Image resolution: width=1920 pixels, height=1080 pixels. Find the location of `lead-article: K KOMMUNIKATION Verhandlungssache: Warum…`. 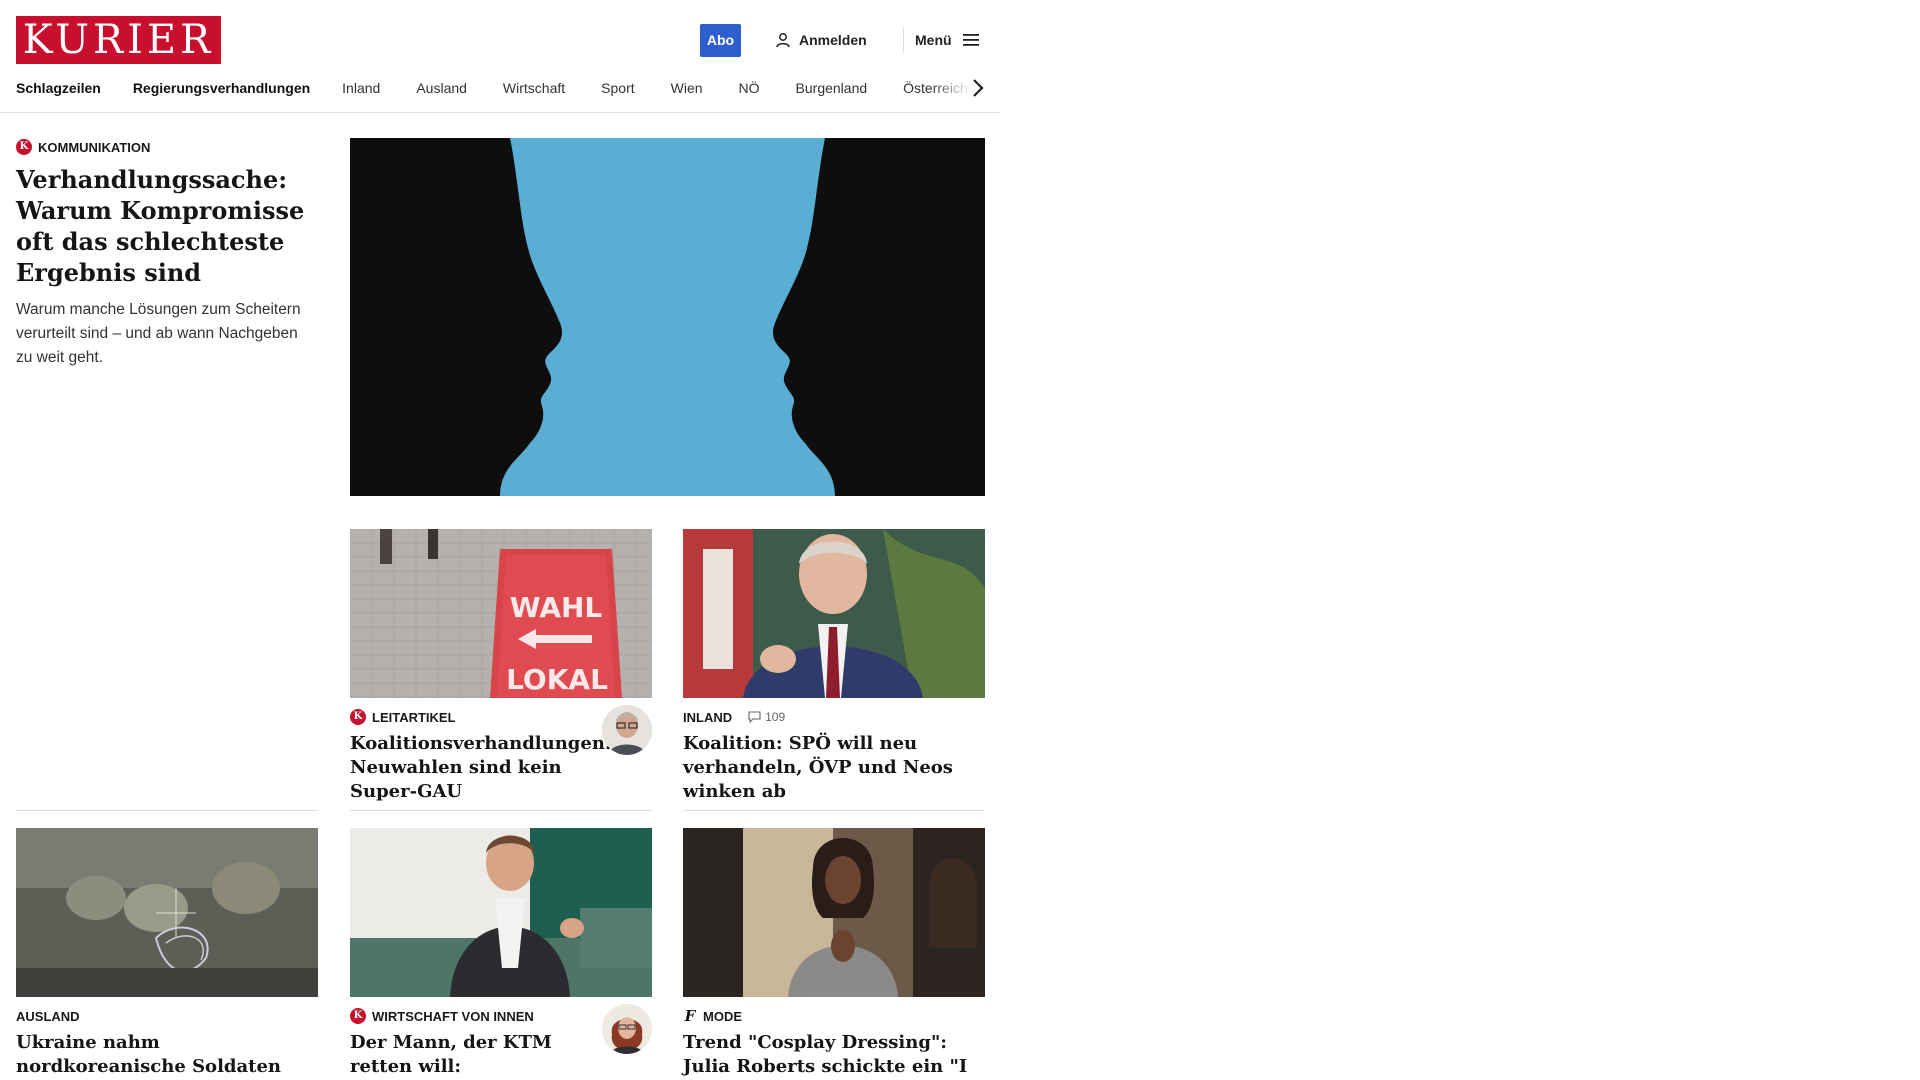

lead-article: K KOMMUNIKATION Verhandlungssache: Warum… is located at coordinates (167, 254).